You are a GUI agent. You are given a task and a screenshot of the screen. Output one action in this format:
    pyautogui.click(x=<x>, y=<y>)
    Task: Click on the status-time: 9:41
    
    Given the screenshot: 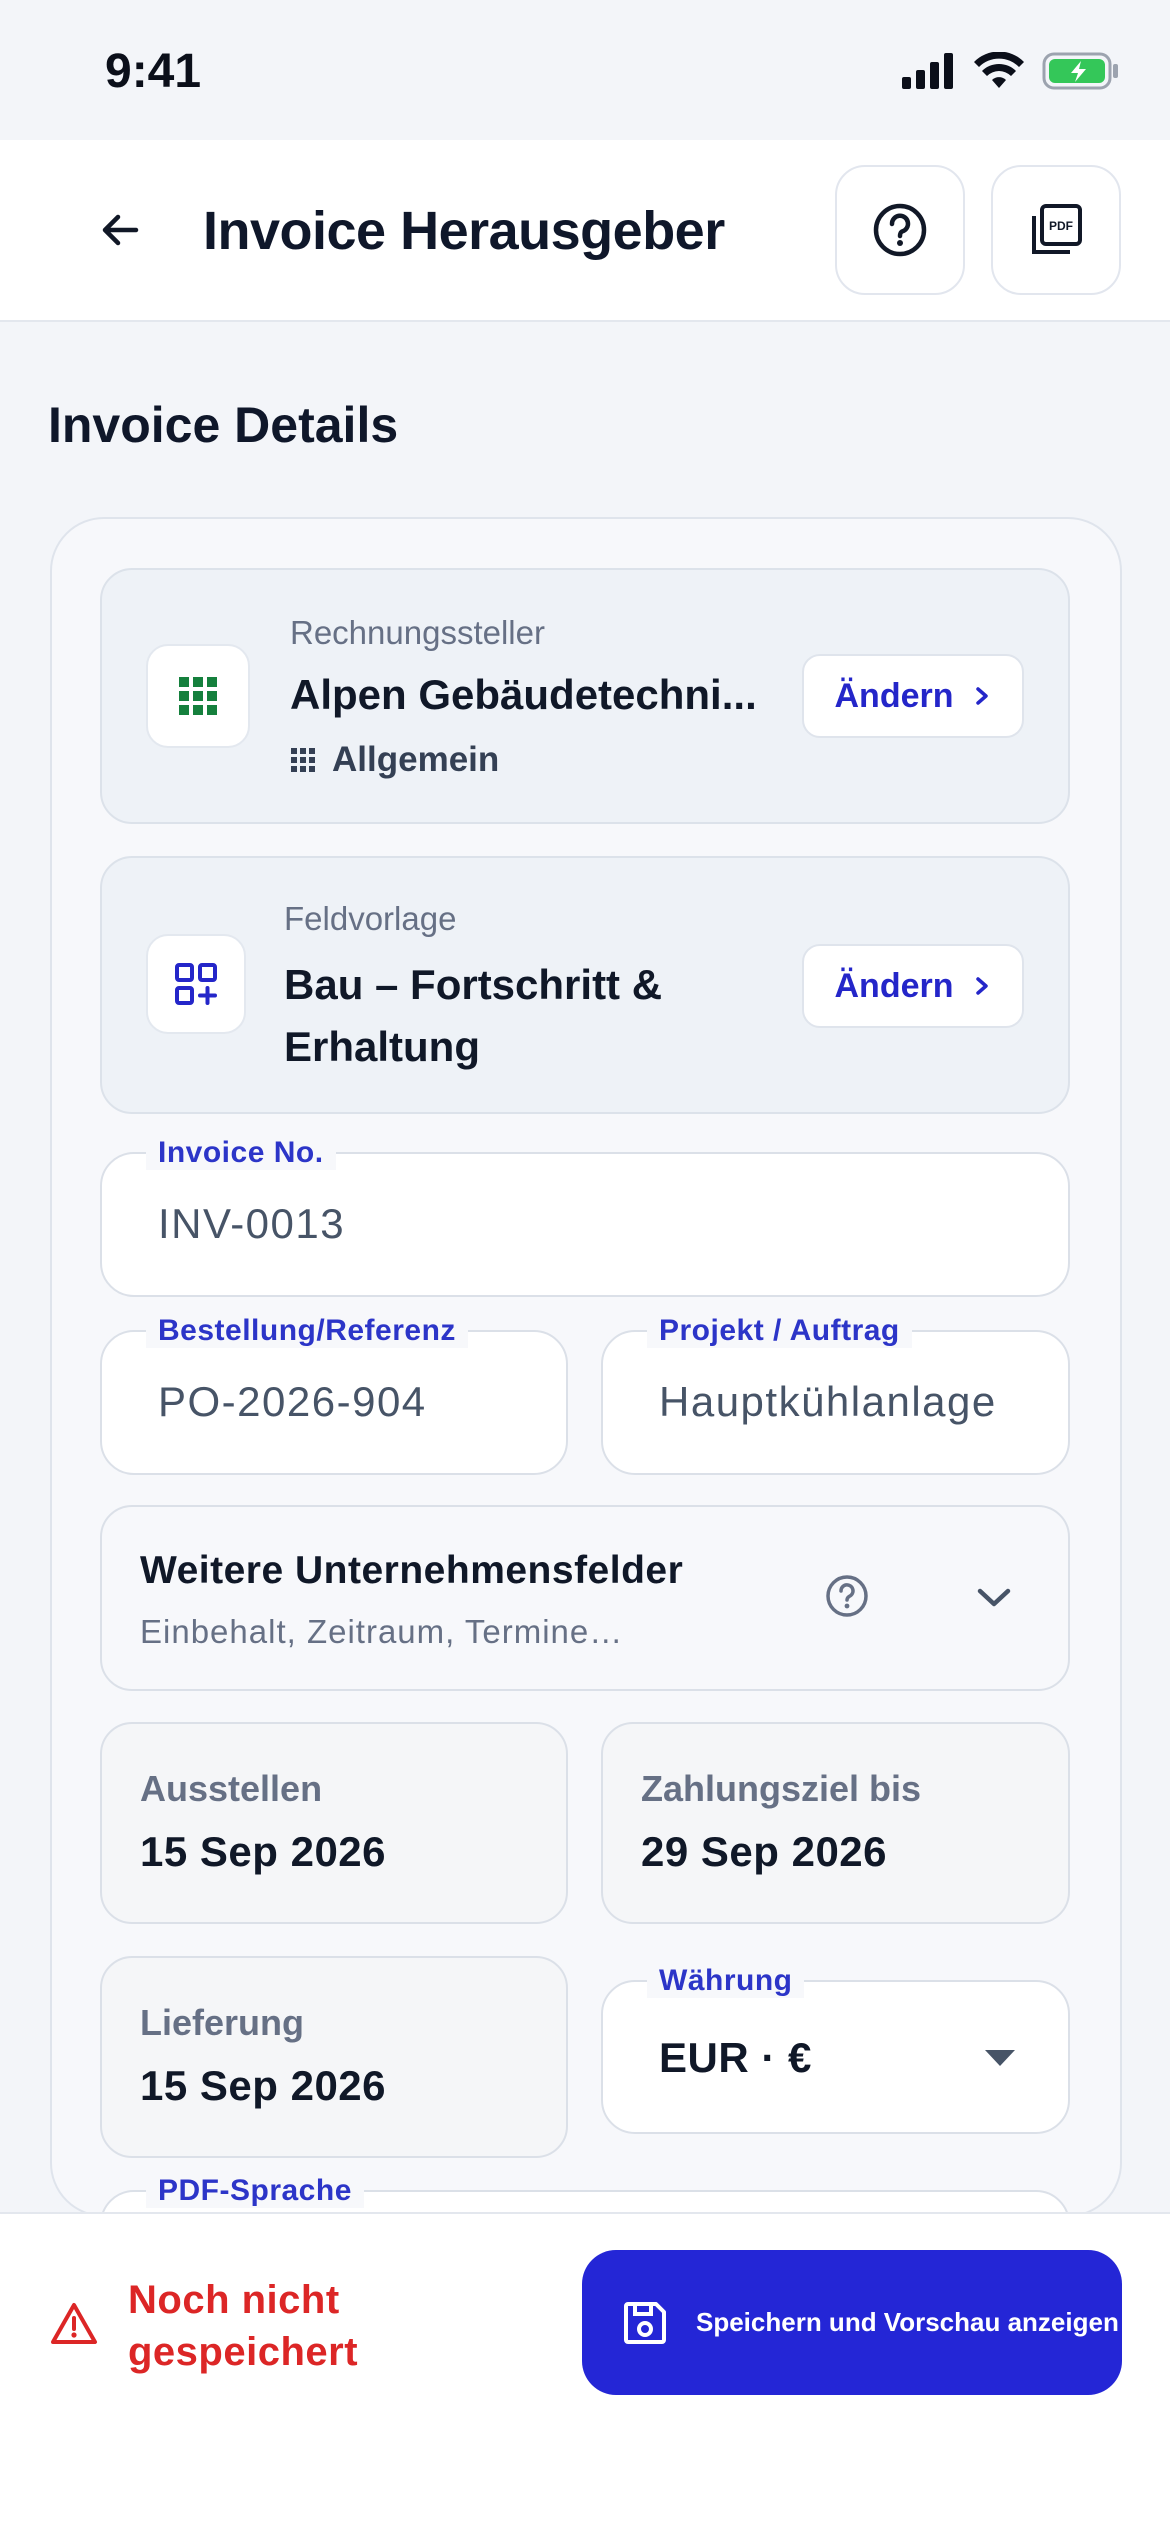 What is the action you would take?
    pyautogui.click(x=153, y=71)
    